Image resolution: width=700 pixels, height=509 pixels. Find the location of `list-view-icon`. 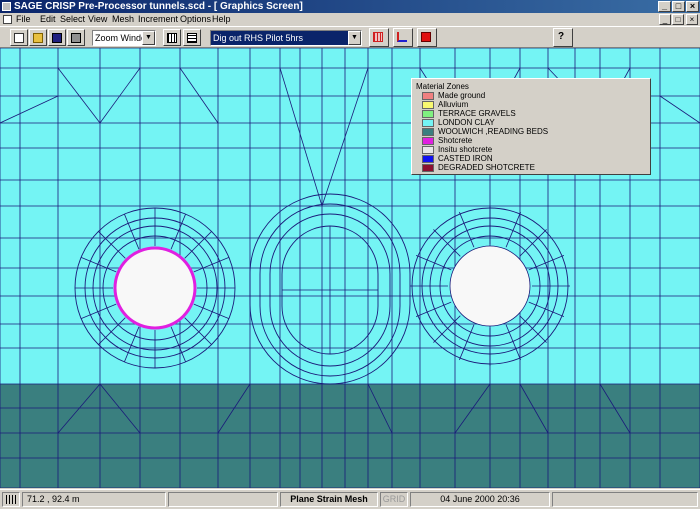

list-view-icon is located at coordinates (192, 38).